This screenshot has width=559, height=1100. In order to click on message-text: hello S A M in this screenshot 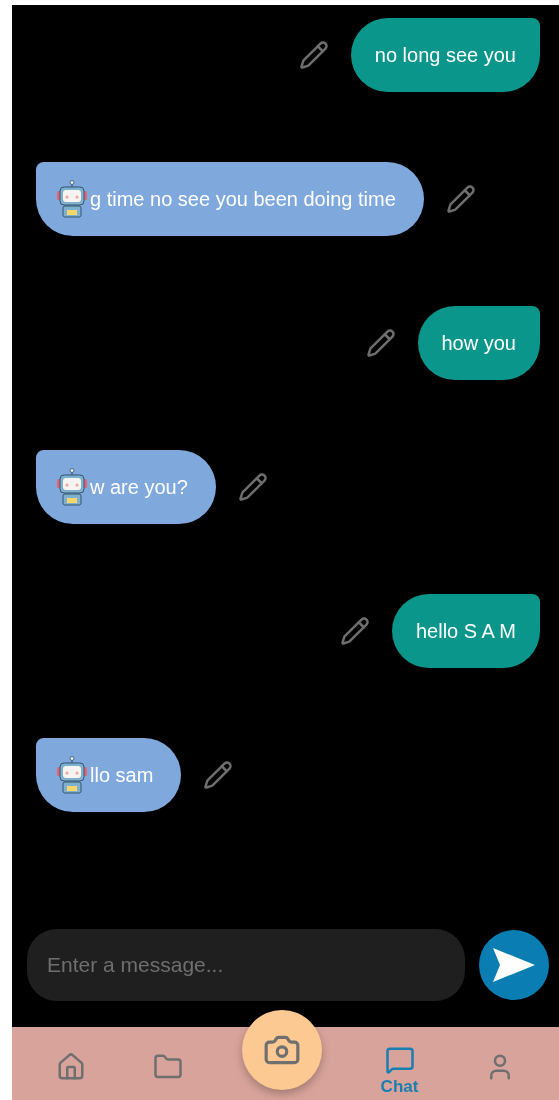, I will do `click(465, 631)`.